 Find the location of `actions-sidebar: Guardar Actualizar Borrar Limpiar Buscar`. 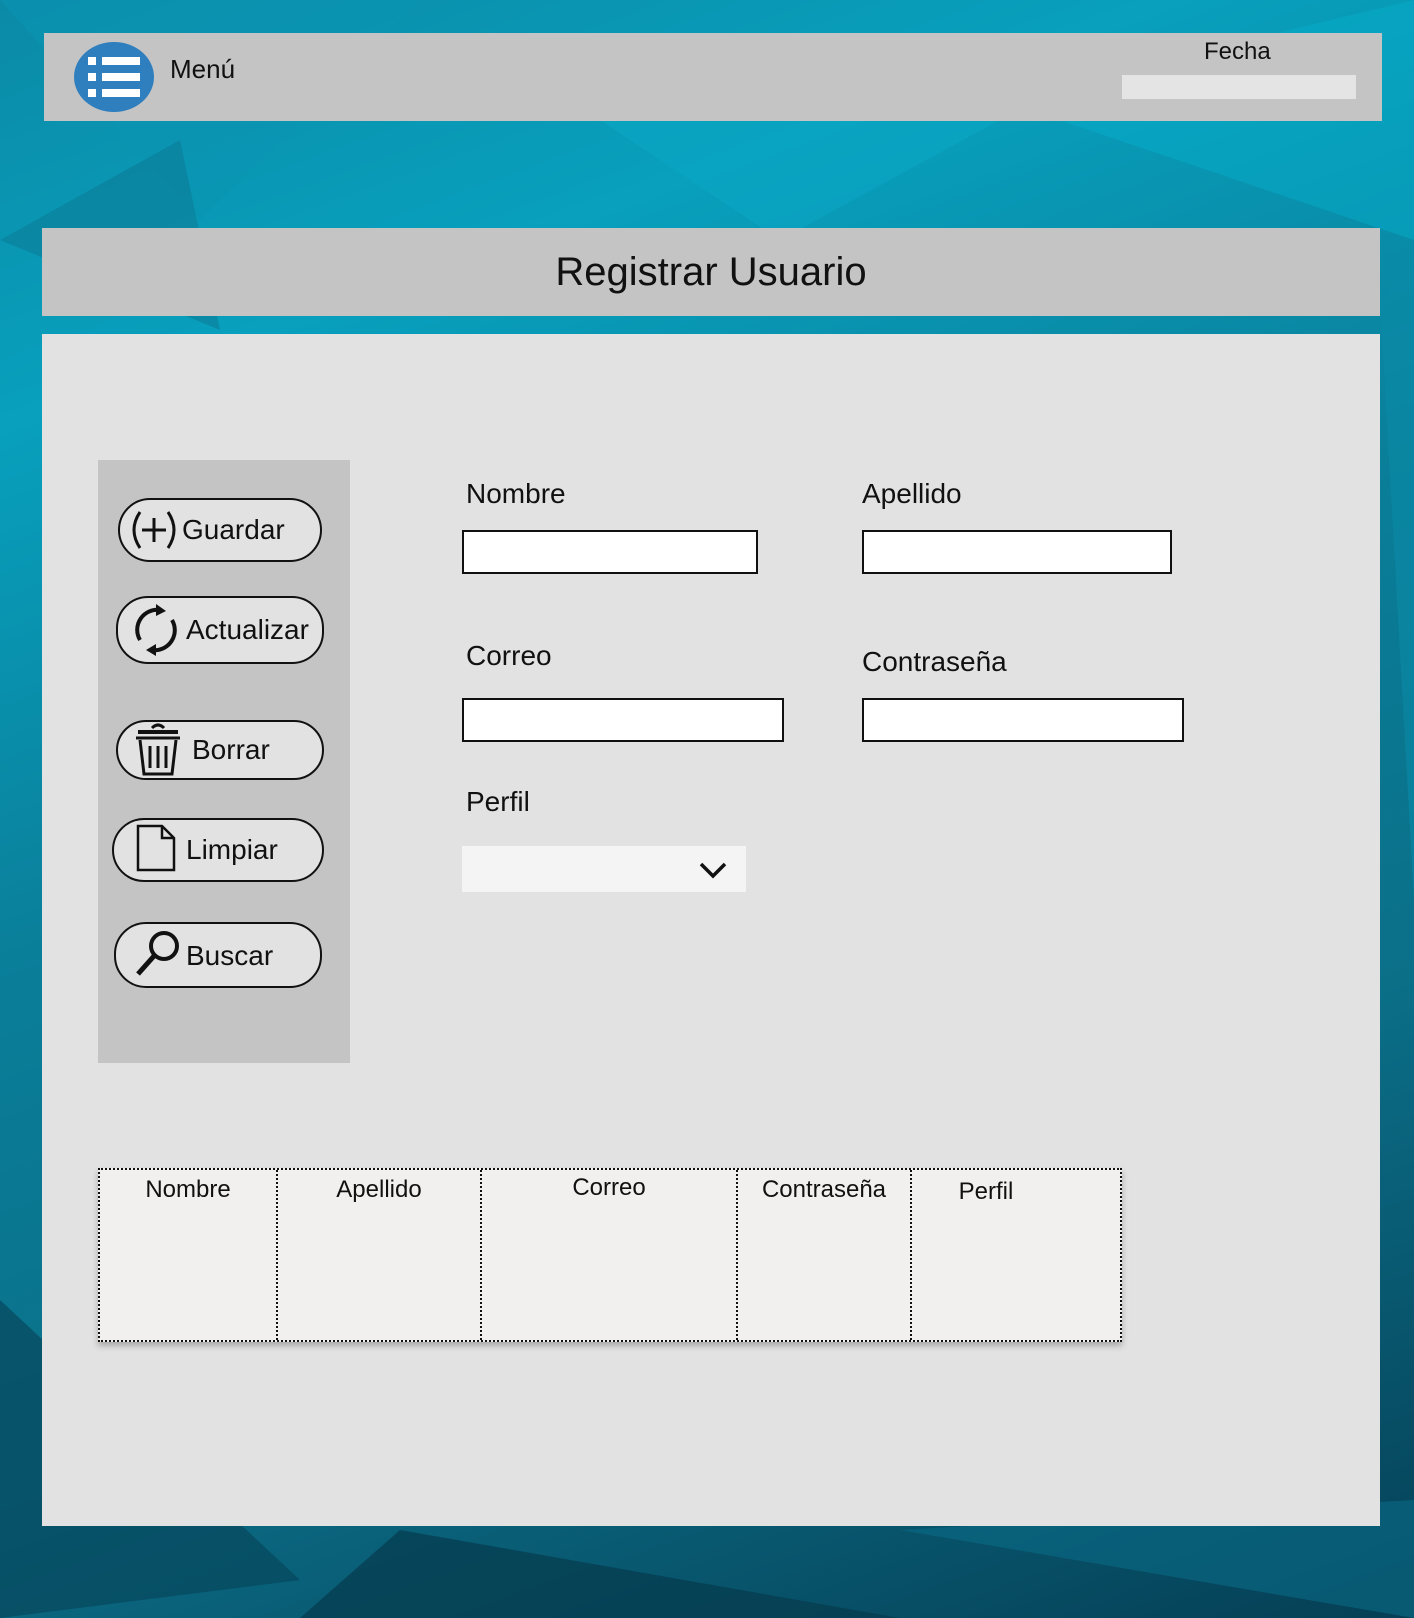

actions-sidebar: Guardar Actualizar Borrar Limpiar Buscar is located at coordinates (224, 761).